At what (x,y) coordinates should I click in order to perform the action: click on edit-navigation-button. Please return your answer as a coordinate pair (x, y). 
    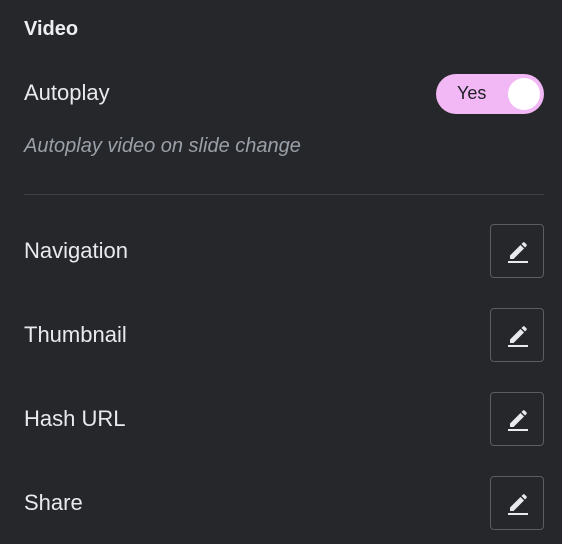
    Looking at the image, I should click on (517, 251).